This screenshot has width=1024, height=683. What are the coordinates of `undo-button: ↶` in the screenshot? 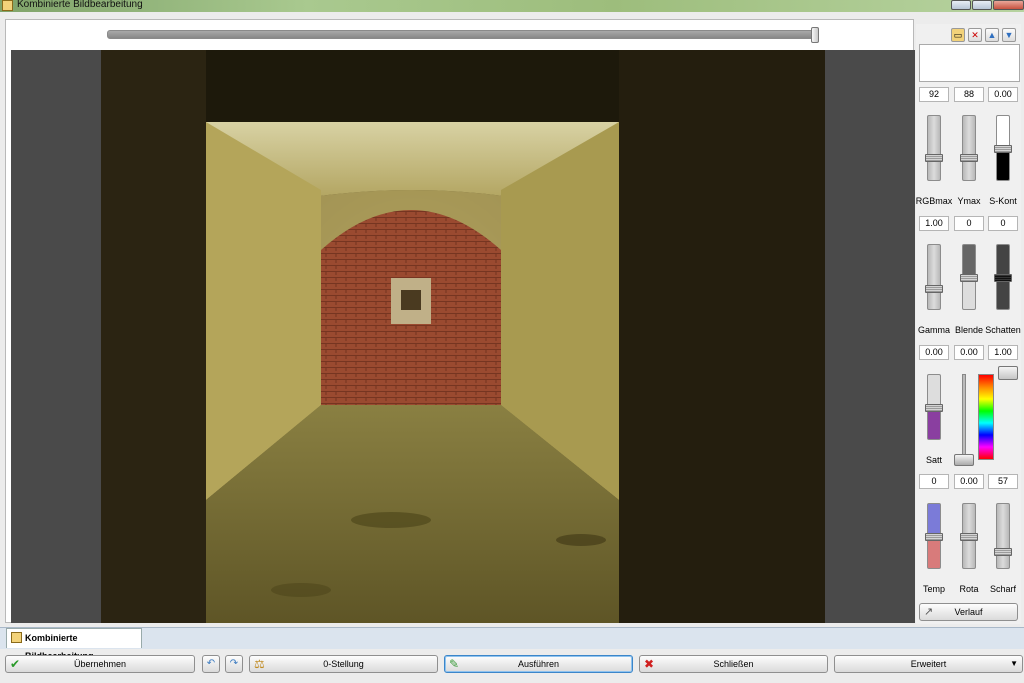 It's located at (211, 664).